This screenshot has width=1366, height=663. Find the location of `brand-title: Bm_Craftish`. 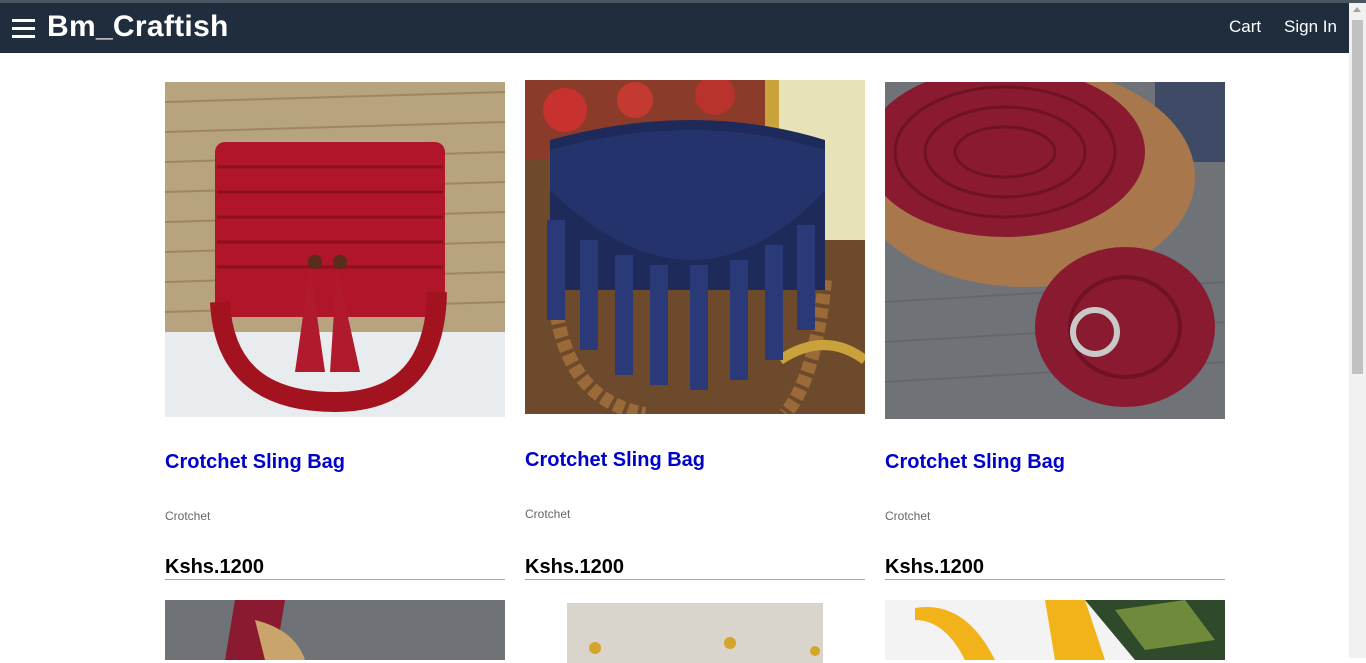

brand-title: Bm_Craftish is located at coordinates (138, 27).